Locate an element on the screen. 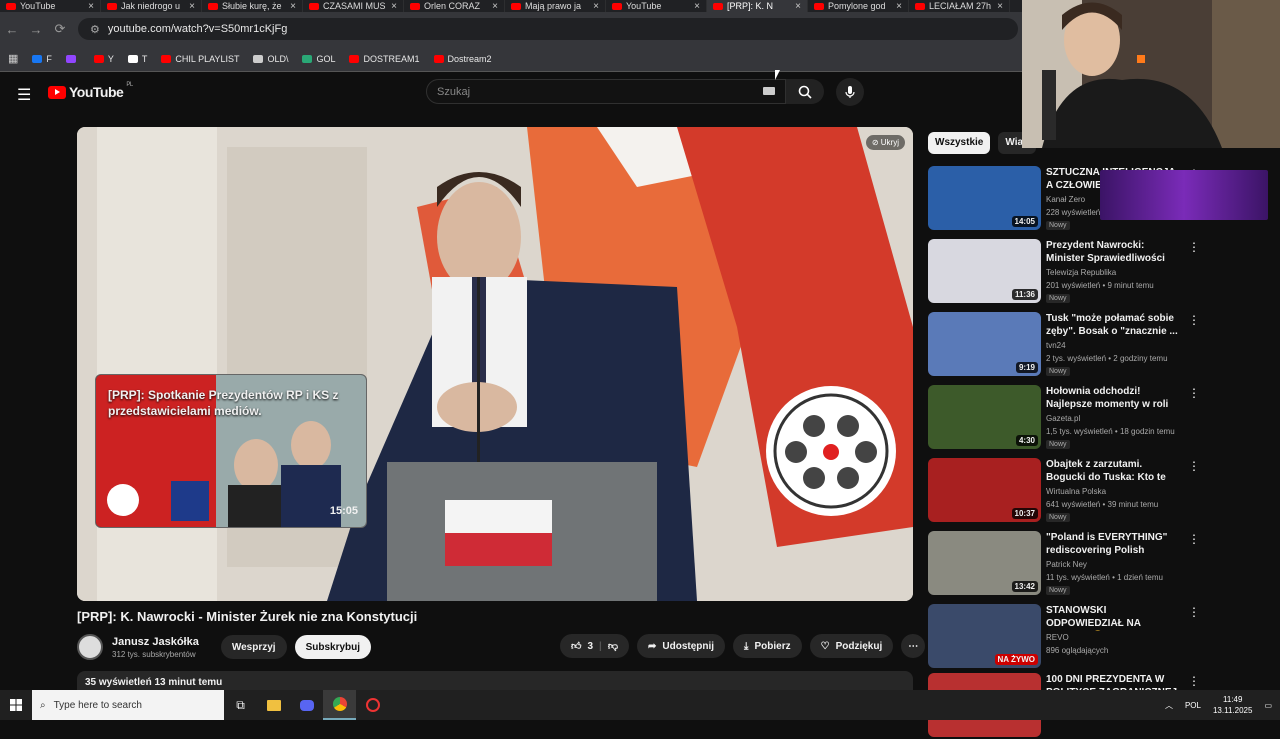 Image resolution: width=1280 pixels, height=739 pixels. start-button is located at coordinates (16, 705).